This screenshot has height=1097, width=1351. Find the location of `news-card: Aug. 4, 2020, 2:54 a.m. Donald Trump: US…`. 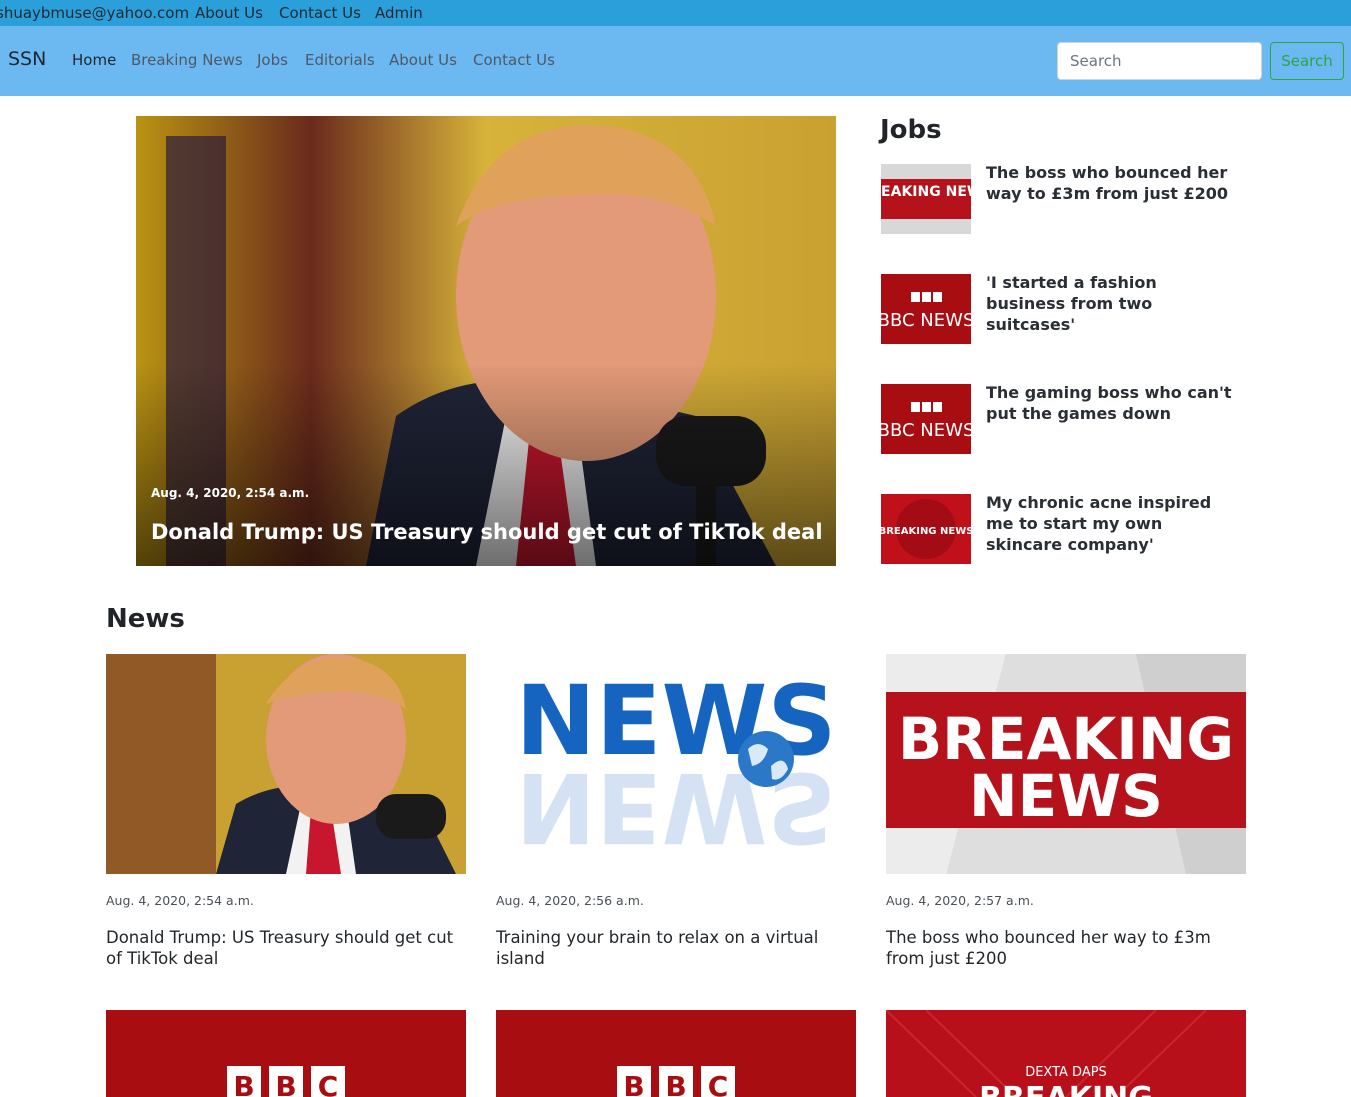

news-card: Aug. 4, 2020, 2:54 a.m. Donald Trump: US… is located at coordinates (286, 814).